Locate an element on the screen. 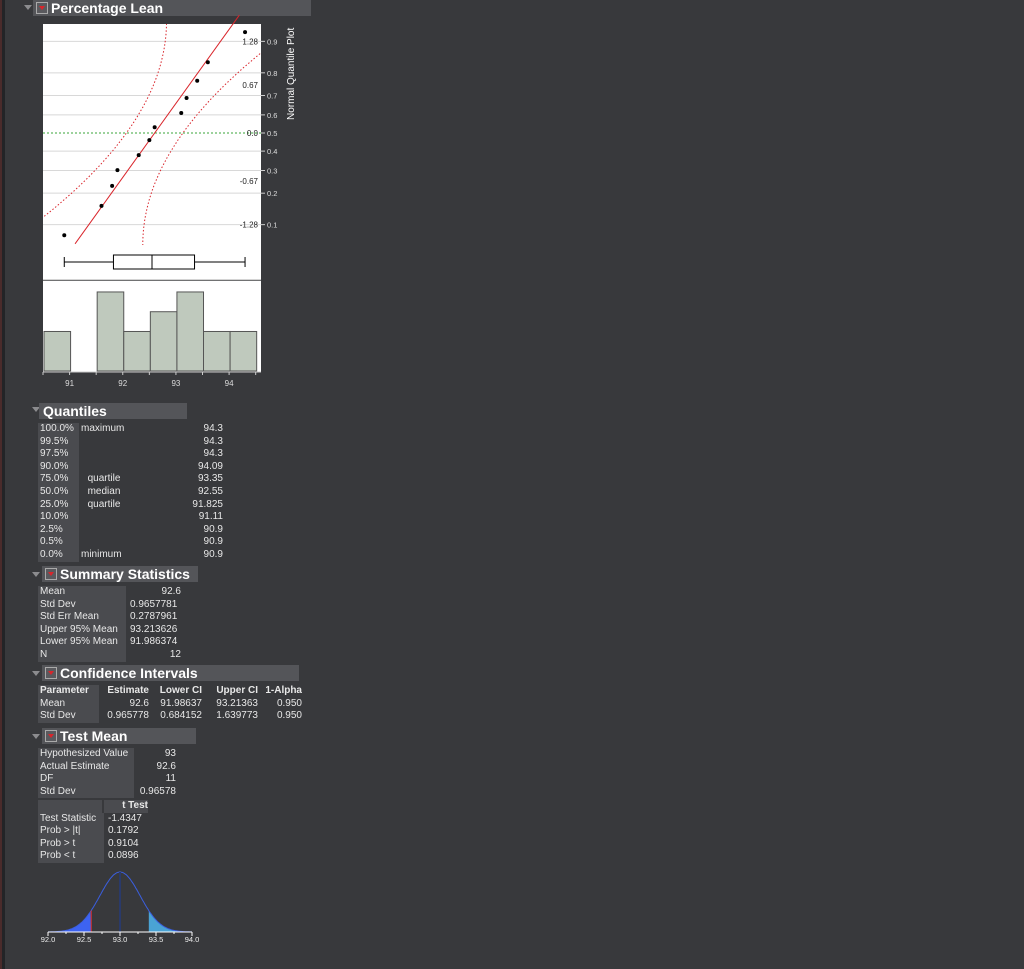  quantiles-title: Quantiles is located at coordinates (75, 411).